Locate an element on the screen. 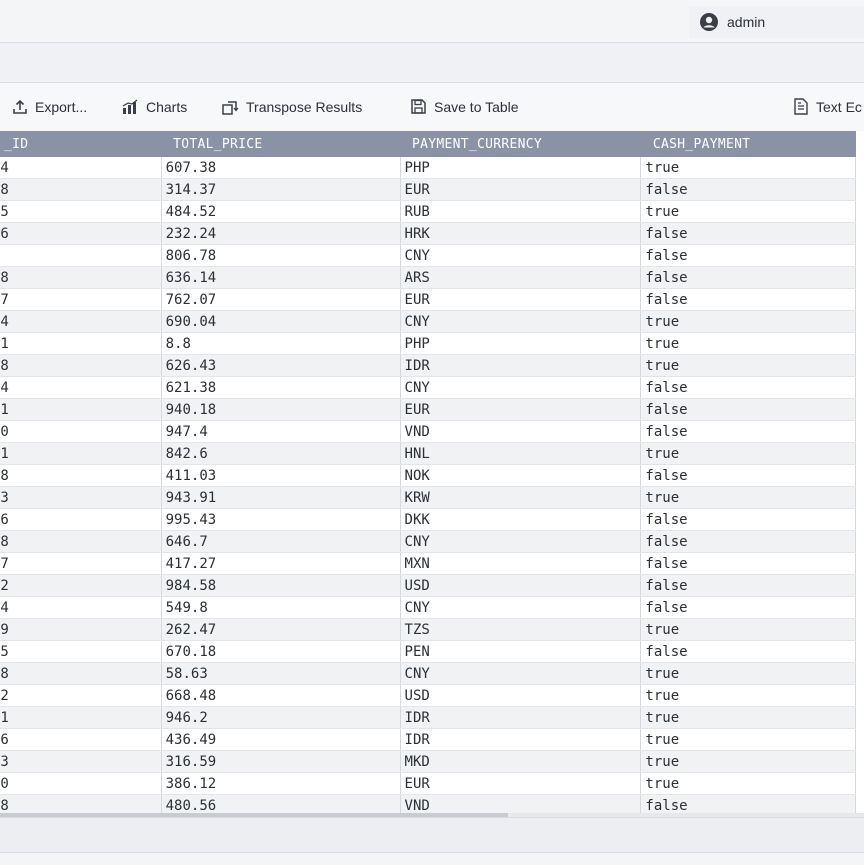 Image resolution: width=864 pixels, height=865 pixels. table-row: 54690.04CNYtrue is located at coordinates (428, 321).